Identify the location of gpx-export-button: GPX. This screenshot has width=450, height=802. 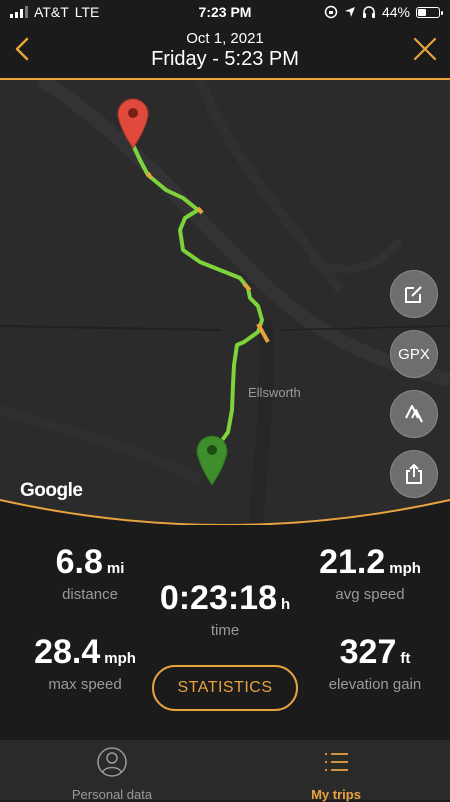
(414, 354).